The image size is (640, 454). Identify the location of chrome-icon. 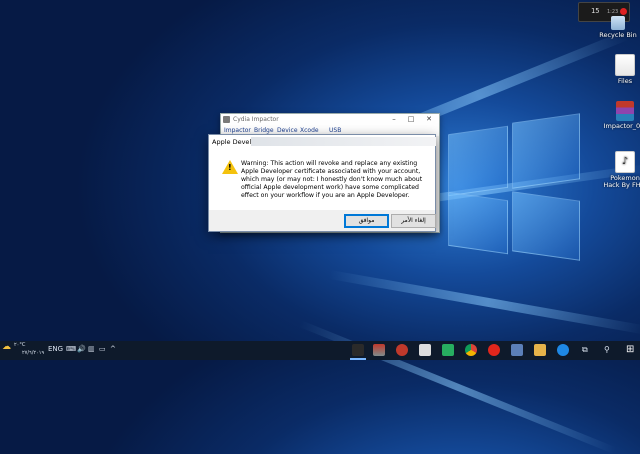
(471, 350).